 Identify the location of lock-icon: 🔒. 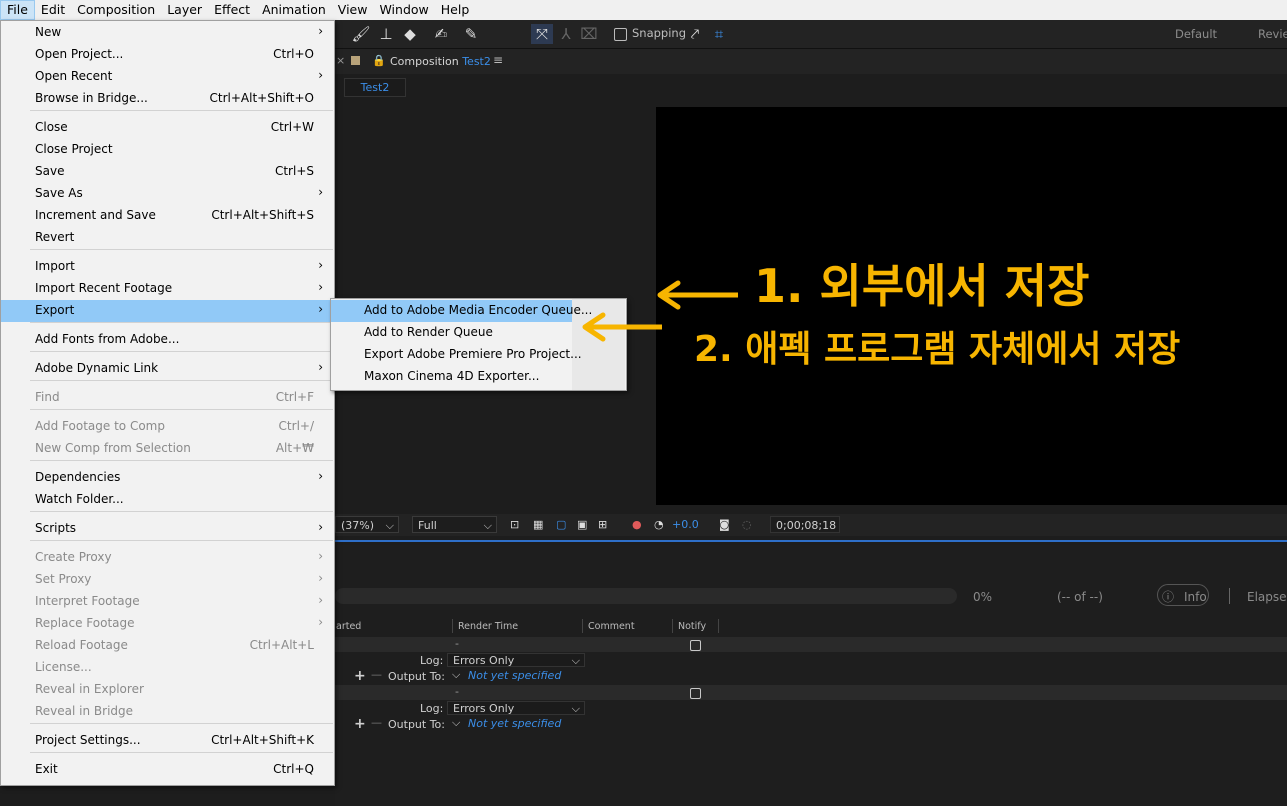
(379, 60).